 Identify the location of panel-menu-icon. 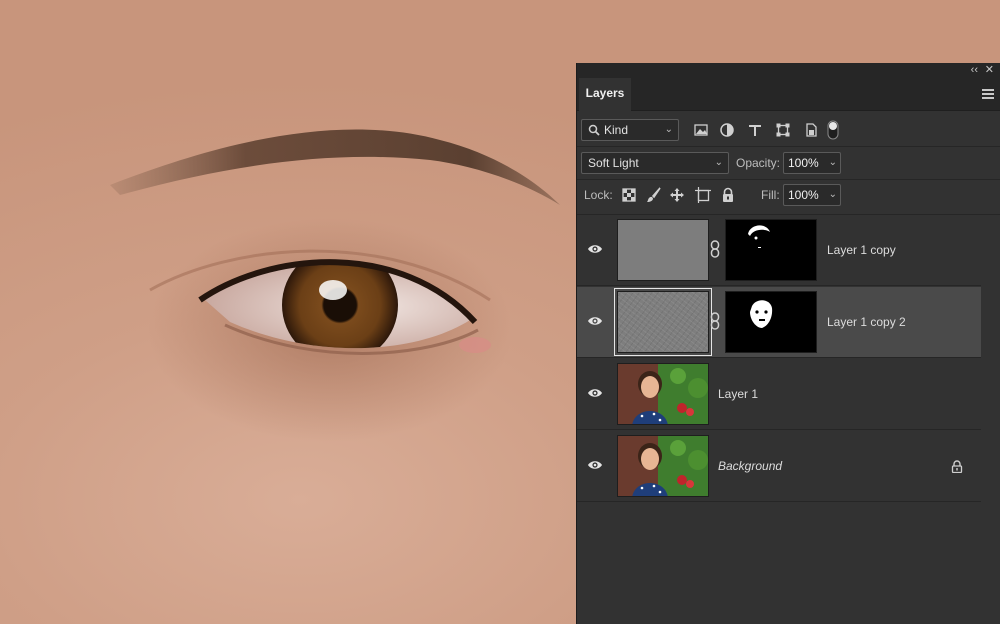
(988, 94).